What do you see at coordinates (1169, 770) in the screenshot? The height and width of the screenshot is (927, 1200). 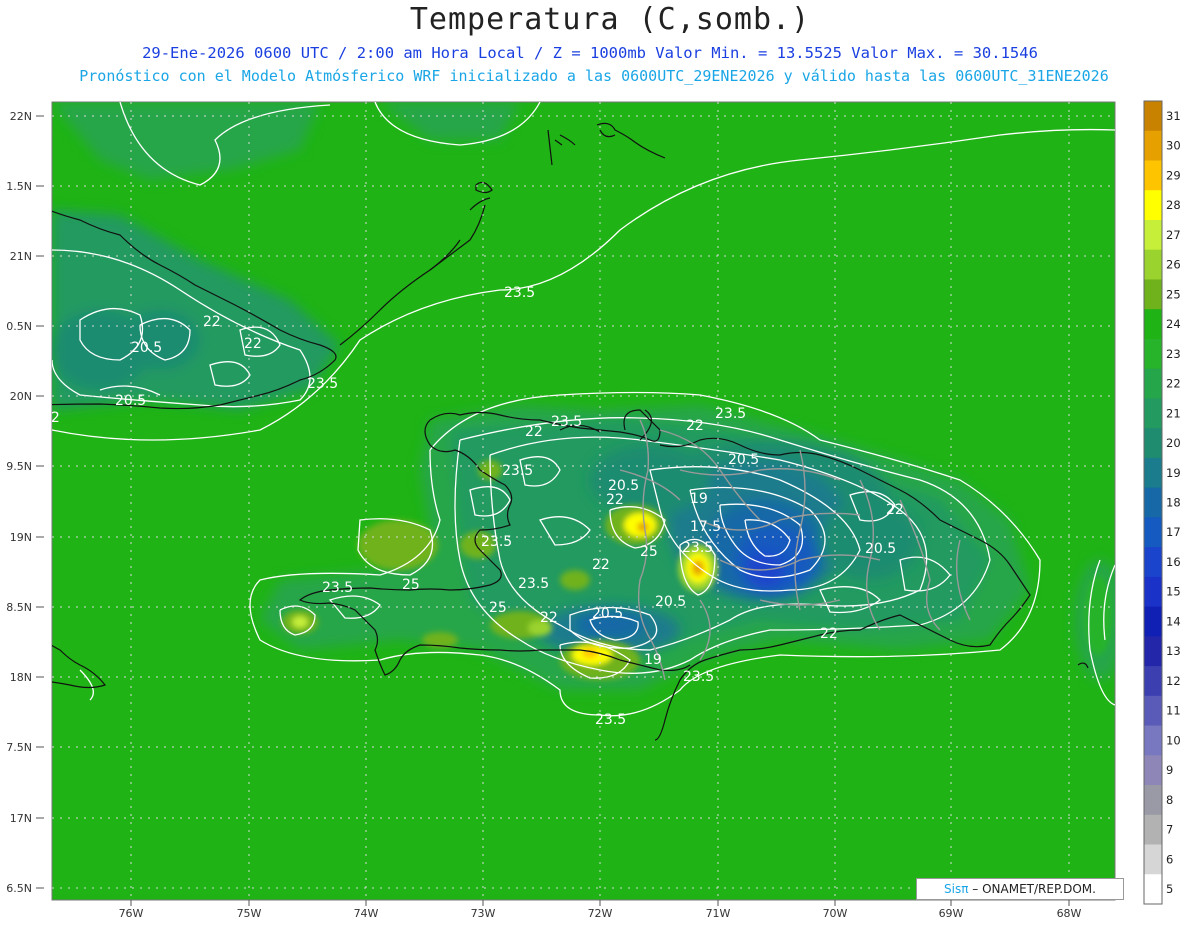 I see `colorbar-label: 9` at bounding box center [1169, 770].